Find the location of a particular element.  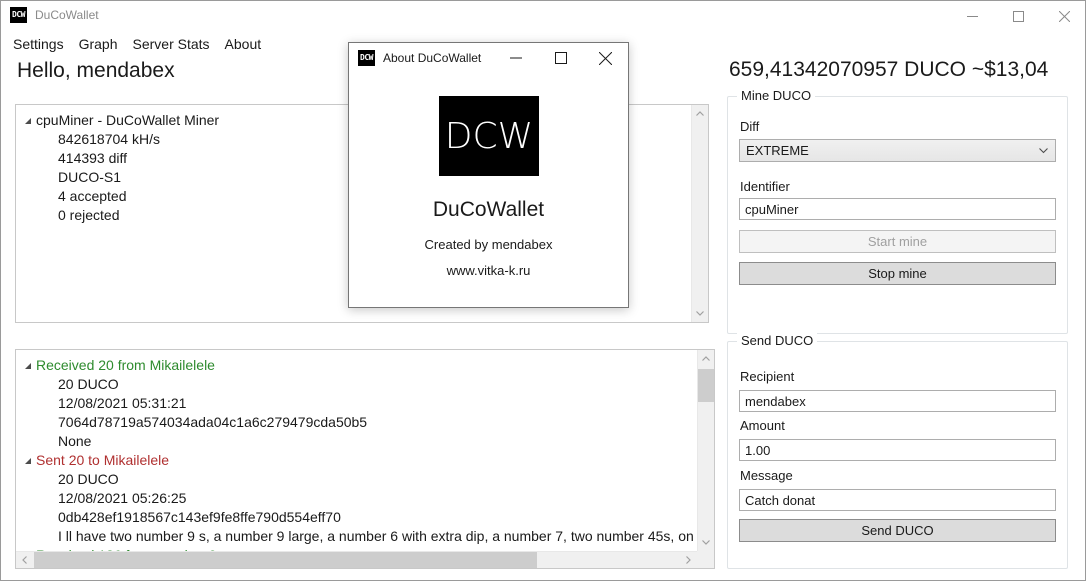

greeting-text: Hello, mendabex is located at coordinates (96, 70).